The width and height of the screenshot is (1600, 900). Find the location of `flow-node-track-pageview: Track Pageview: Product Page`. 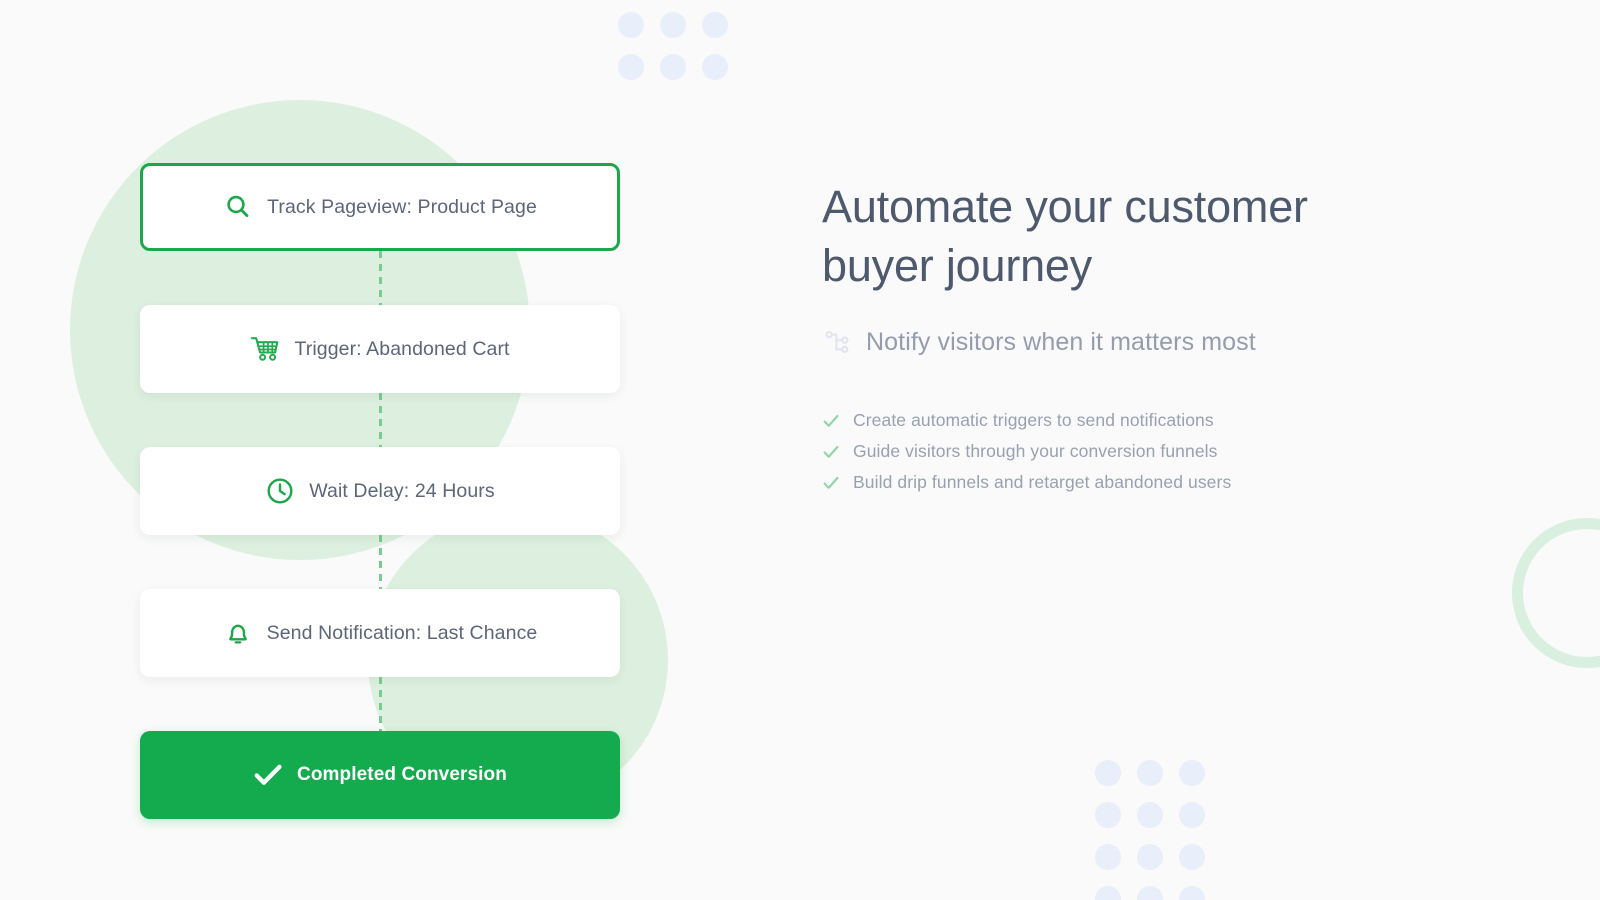

flow-node-track-pageview: Track Pageview: Product Page is located at coordinates (380, 207).